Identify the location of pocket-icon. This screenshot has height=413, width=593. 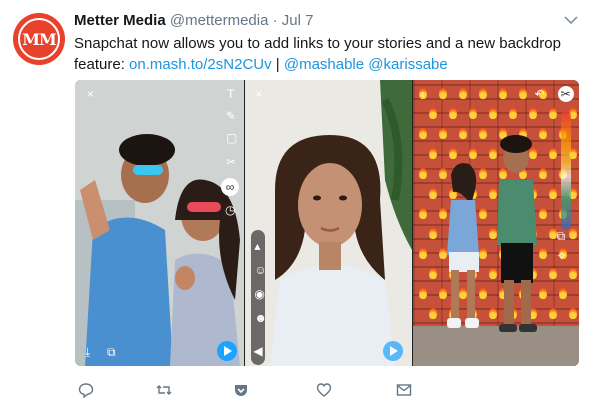
(241, 390).